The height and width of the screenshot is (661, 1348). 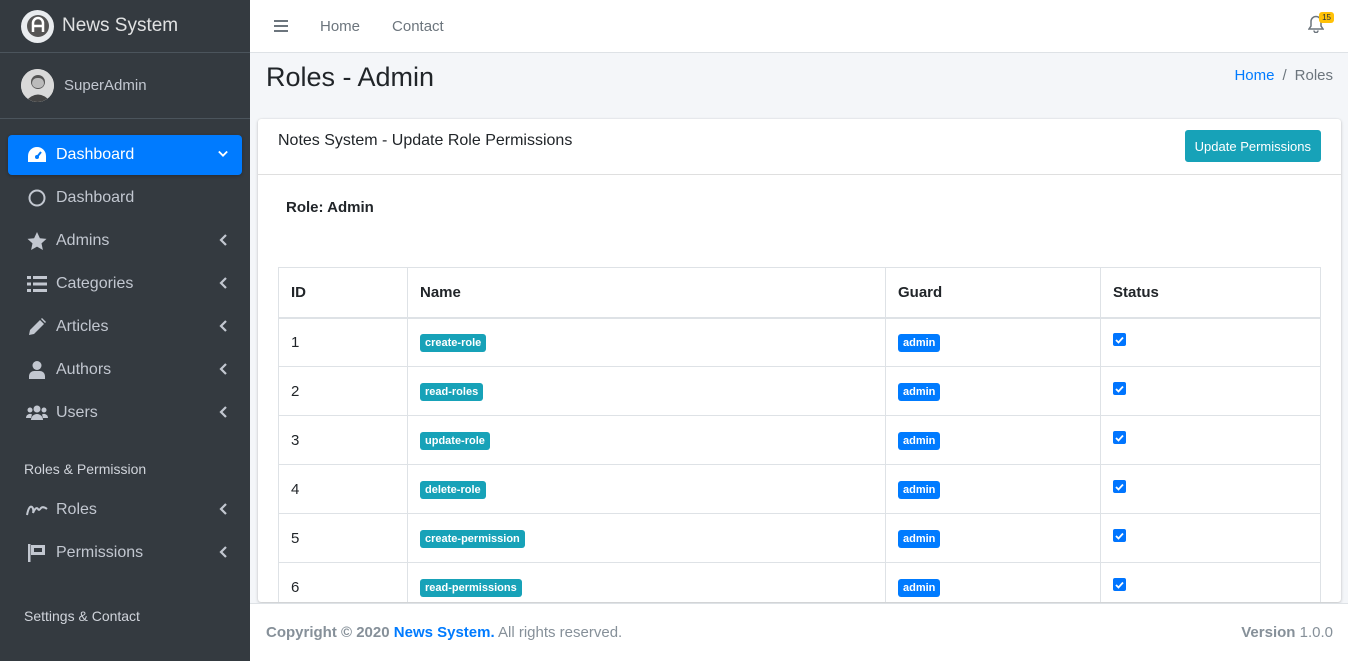 What do you see at coordinates (993, 293) in the screenshot?
I see `column-header-guard: Guard` at bounding box center [993, 293].